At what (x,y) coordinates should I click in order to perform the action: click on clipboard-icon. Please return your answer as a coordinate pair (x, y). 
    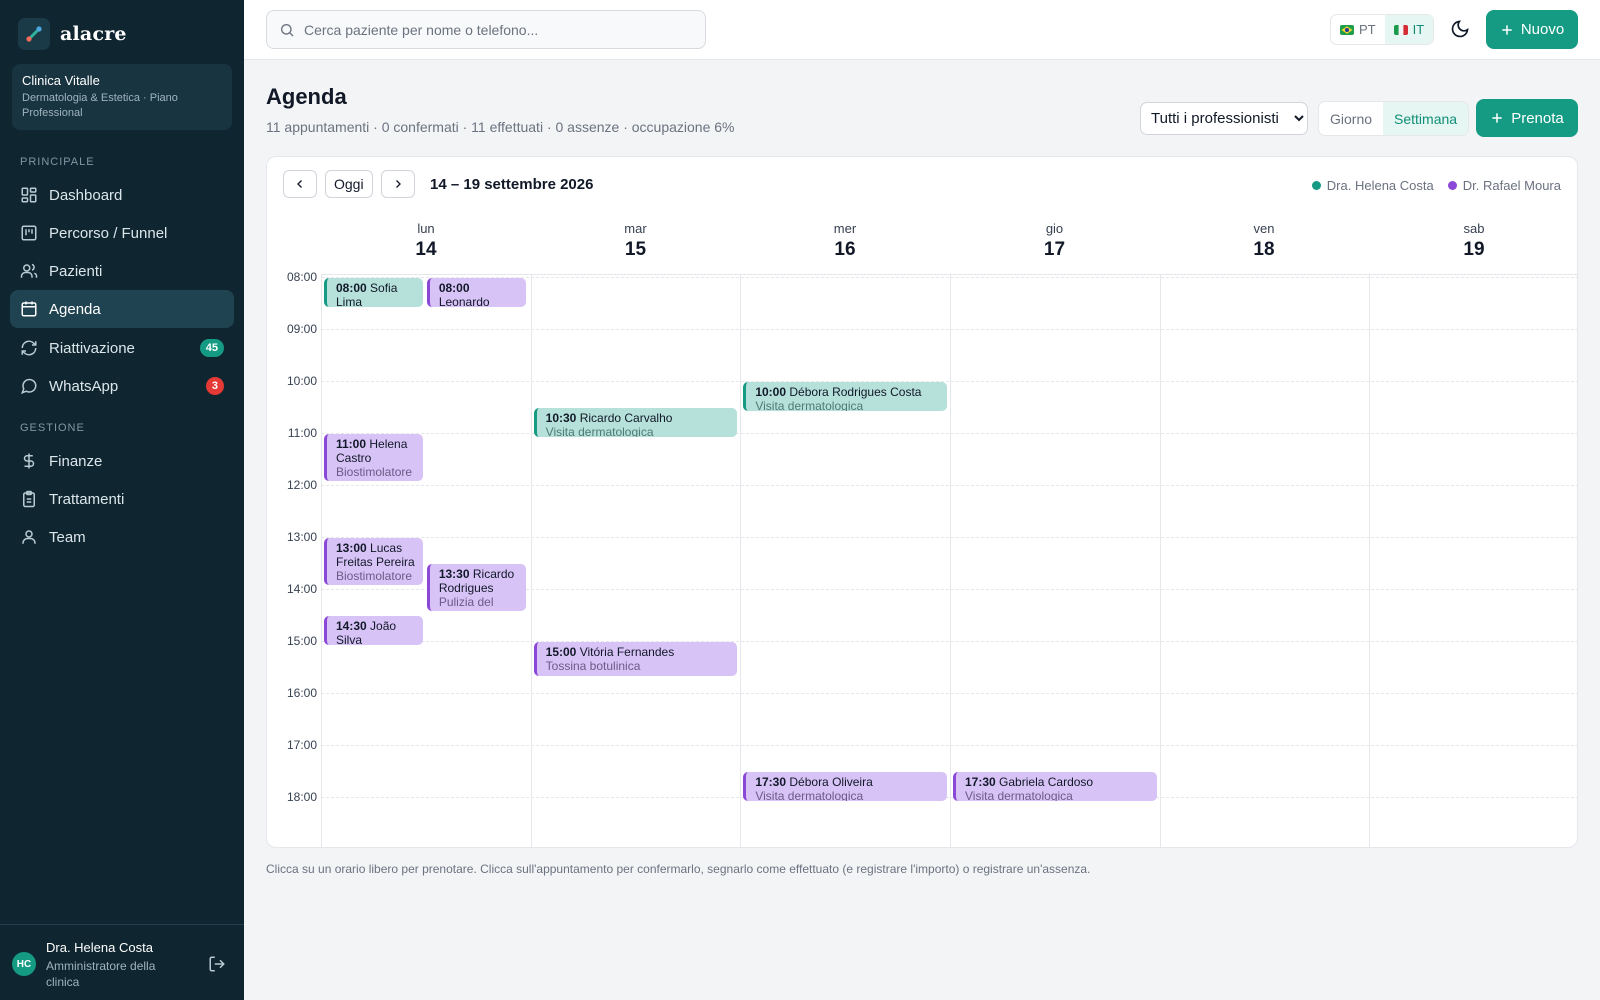
    Looking at the image, I should click on (29, 499).